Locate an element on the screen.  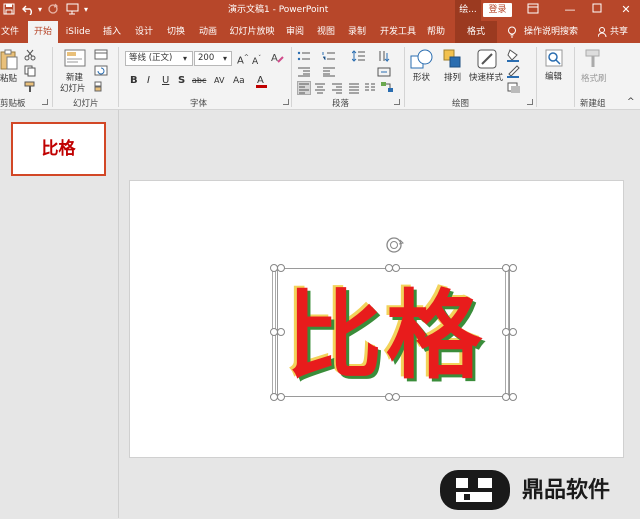
resize-handle-bottom-center is located at coordinates (392, 397).